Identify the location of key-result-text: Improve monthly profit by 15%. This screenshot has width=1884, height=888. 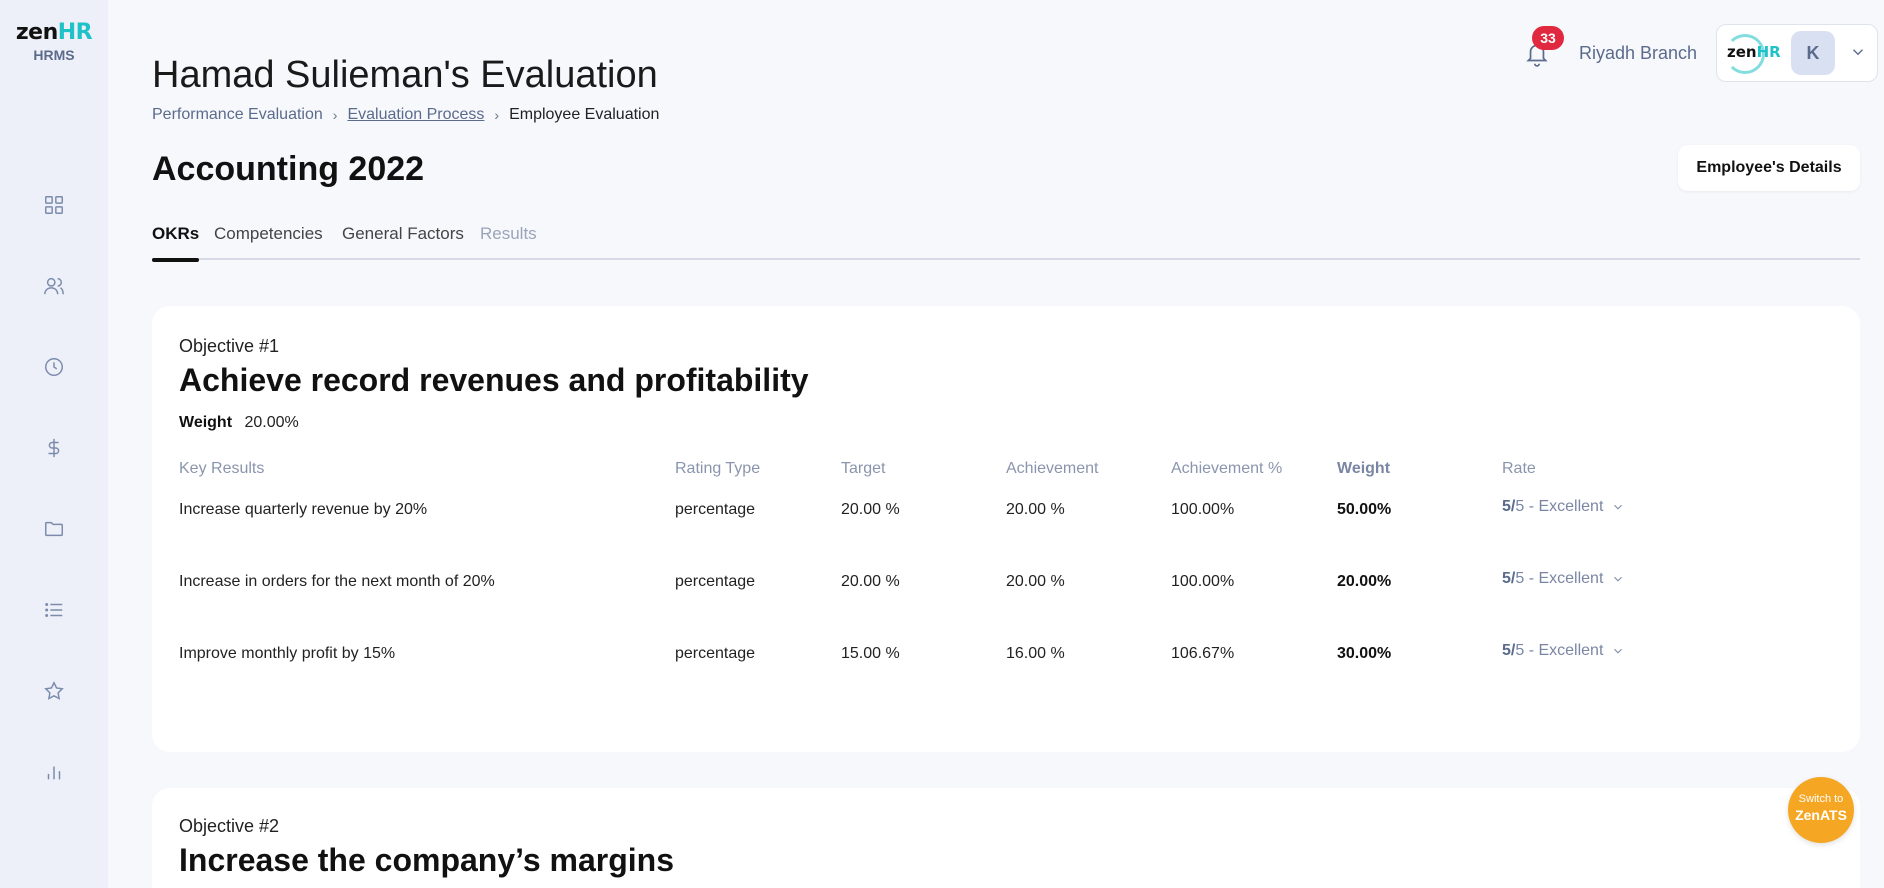
(287, 653).